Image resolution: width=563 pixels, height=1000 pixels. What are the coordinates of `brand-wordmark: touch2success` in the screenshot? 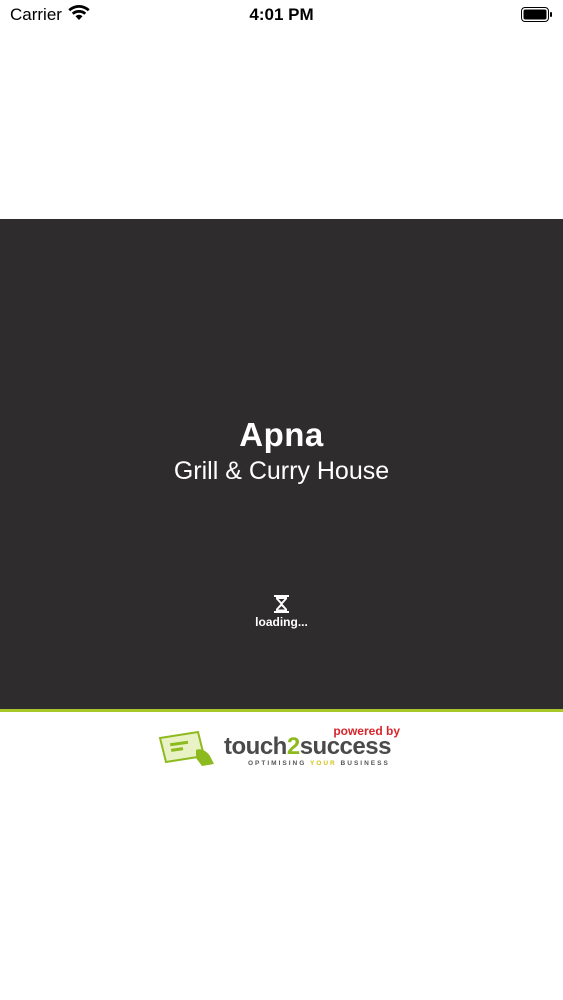 It's located at (307, 747).